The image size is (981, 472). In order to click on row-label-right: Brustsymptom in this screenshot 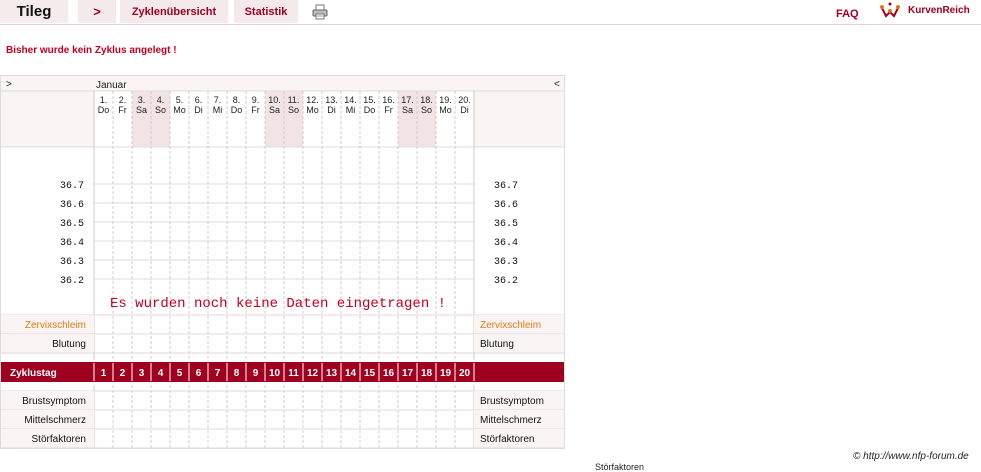, I will do `click(512, 401)`.